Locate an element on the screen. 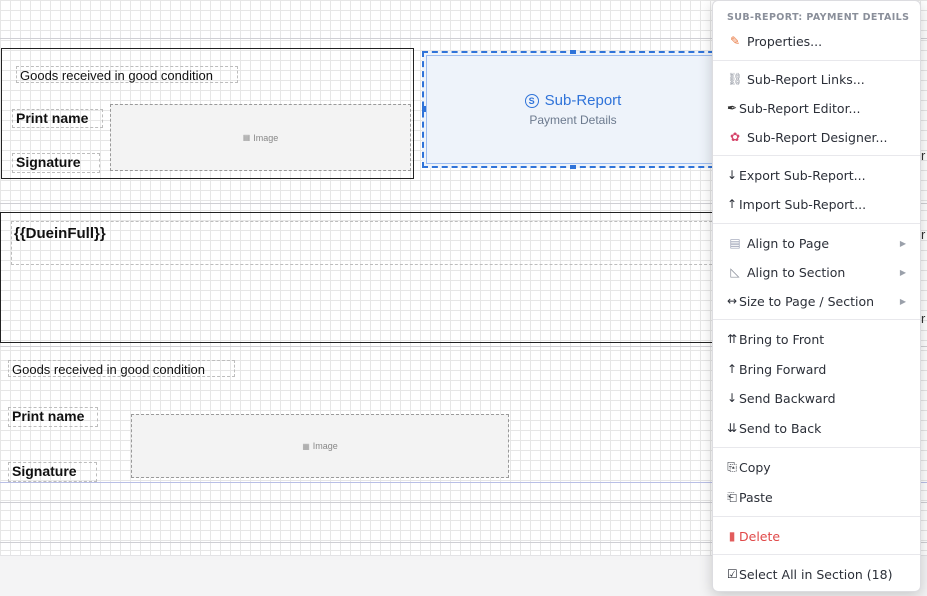 The image size is (927, 596). menu-item-size-to: ↔ Size to Page / Section ▶ is located at coordinates (818, 301).